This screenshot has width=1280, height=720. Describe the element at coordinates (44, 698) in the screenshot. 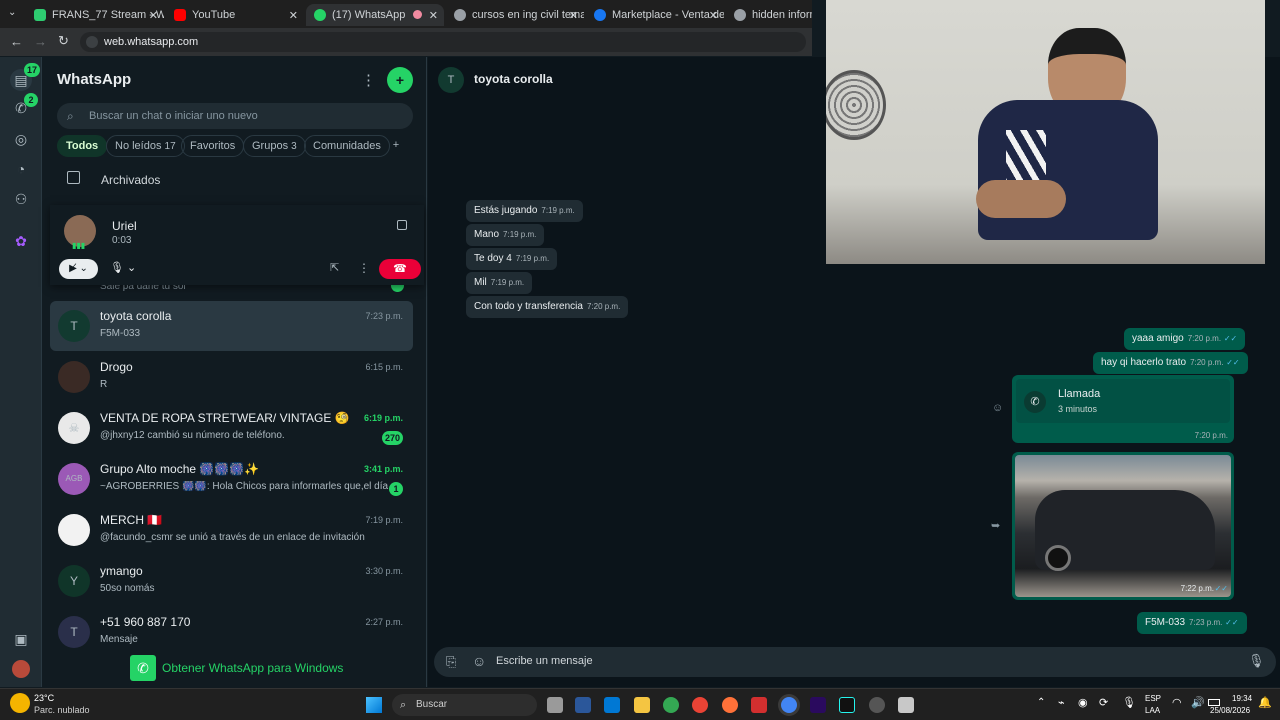

I see `weather-temp: 23°C` at that location.